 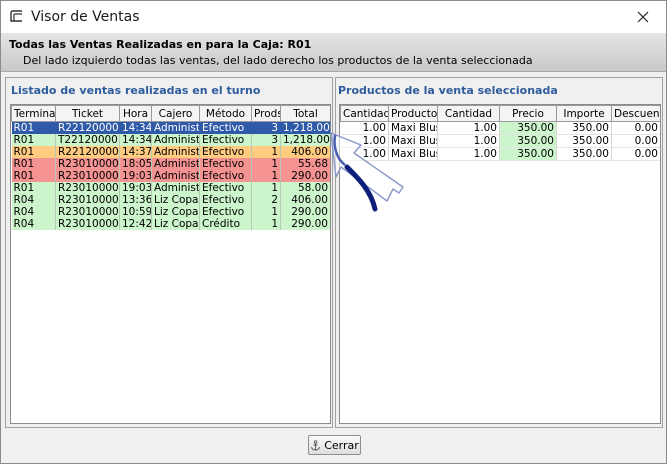 I want to click on close-window-button, so click(x=643, y=17).